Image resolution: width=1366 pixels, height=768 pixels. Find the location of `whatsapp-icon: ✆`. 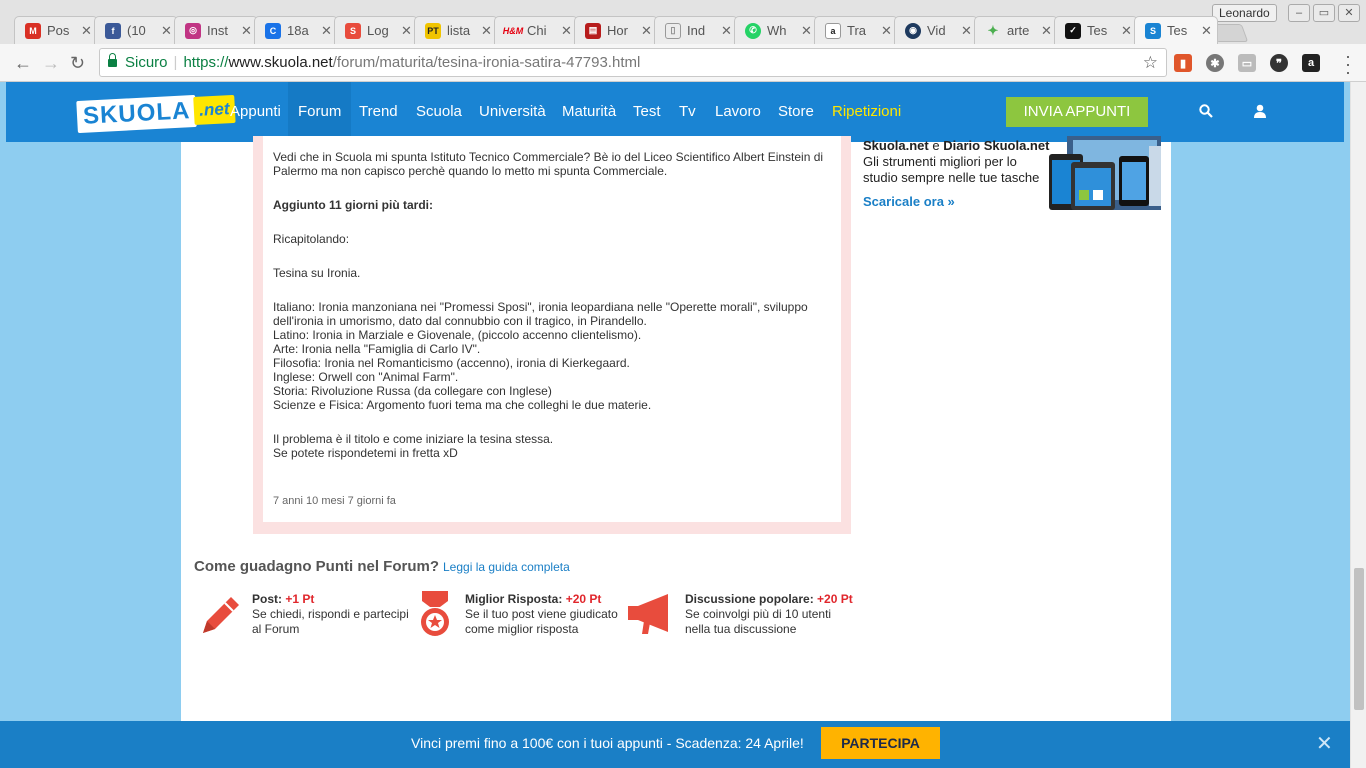

whatsapp-icon: ✆ is located at coordinates (753, 30).